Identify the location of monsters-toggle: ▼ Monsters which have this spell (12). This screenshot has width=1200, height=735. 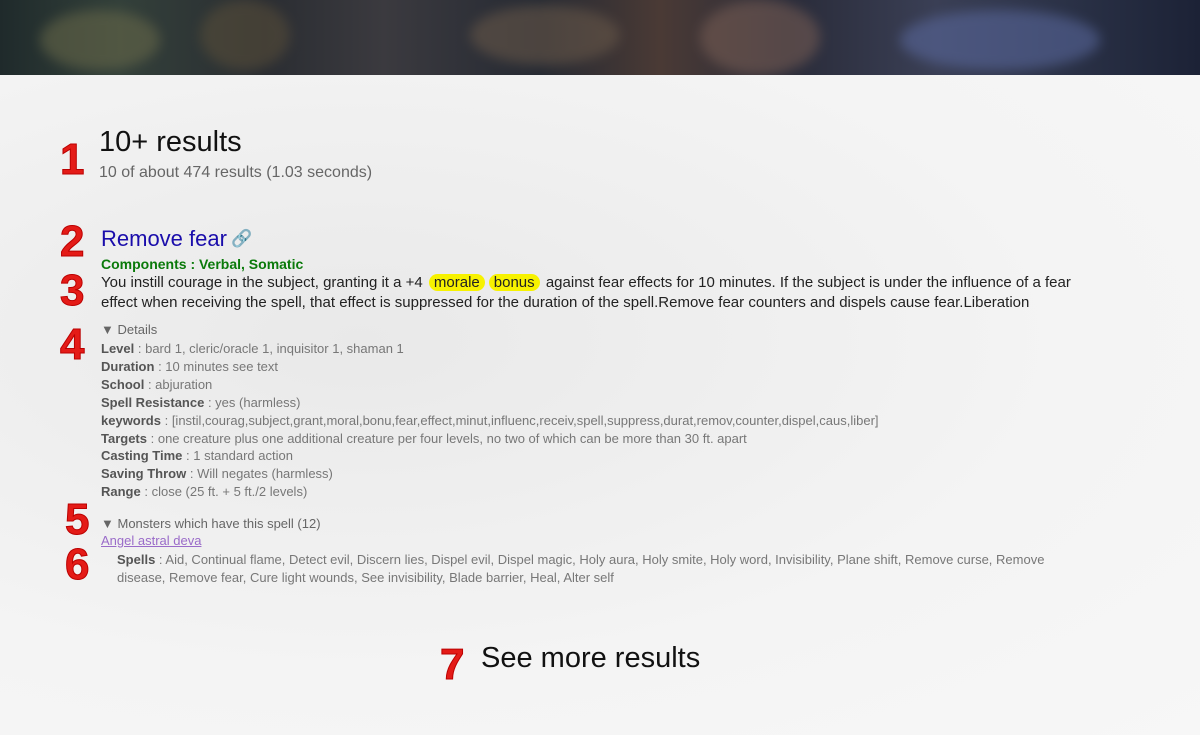
(211, 523).